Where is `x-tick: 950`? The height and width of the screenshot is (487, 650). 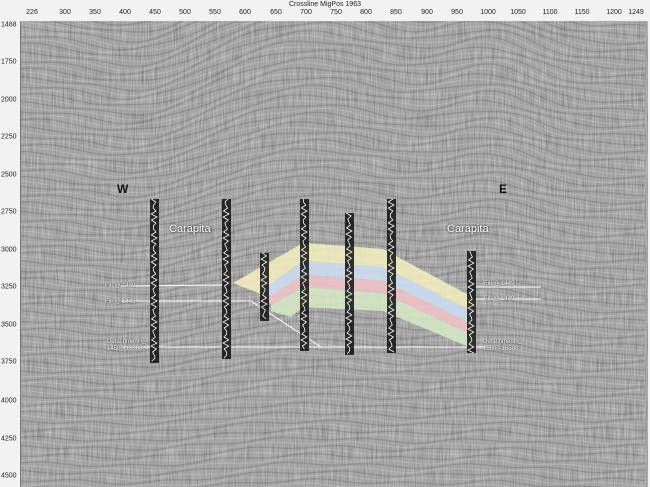
x-tick: 950 is located at coordinates (457, 12).